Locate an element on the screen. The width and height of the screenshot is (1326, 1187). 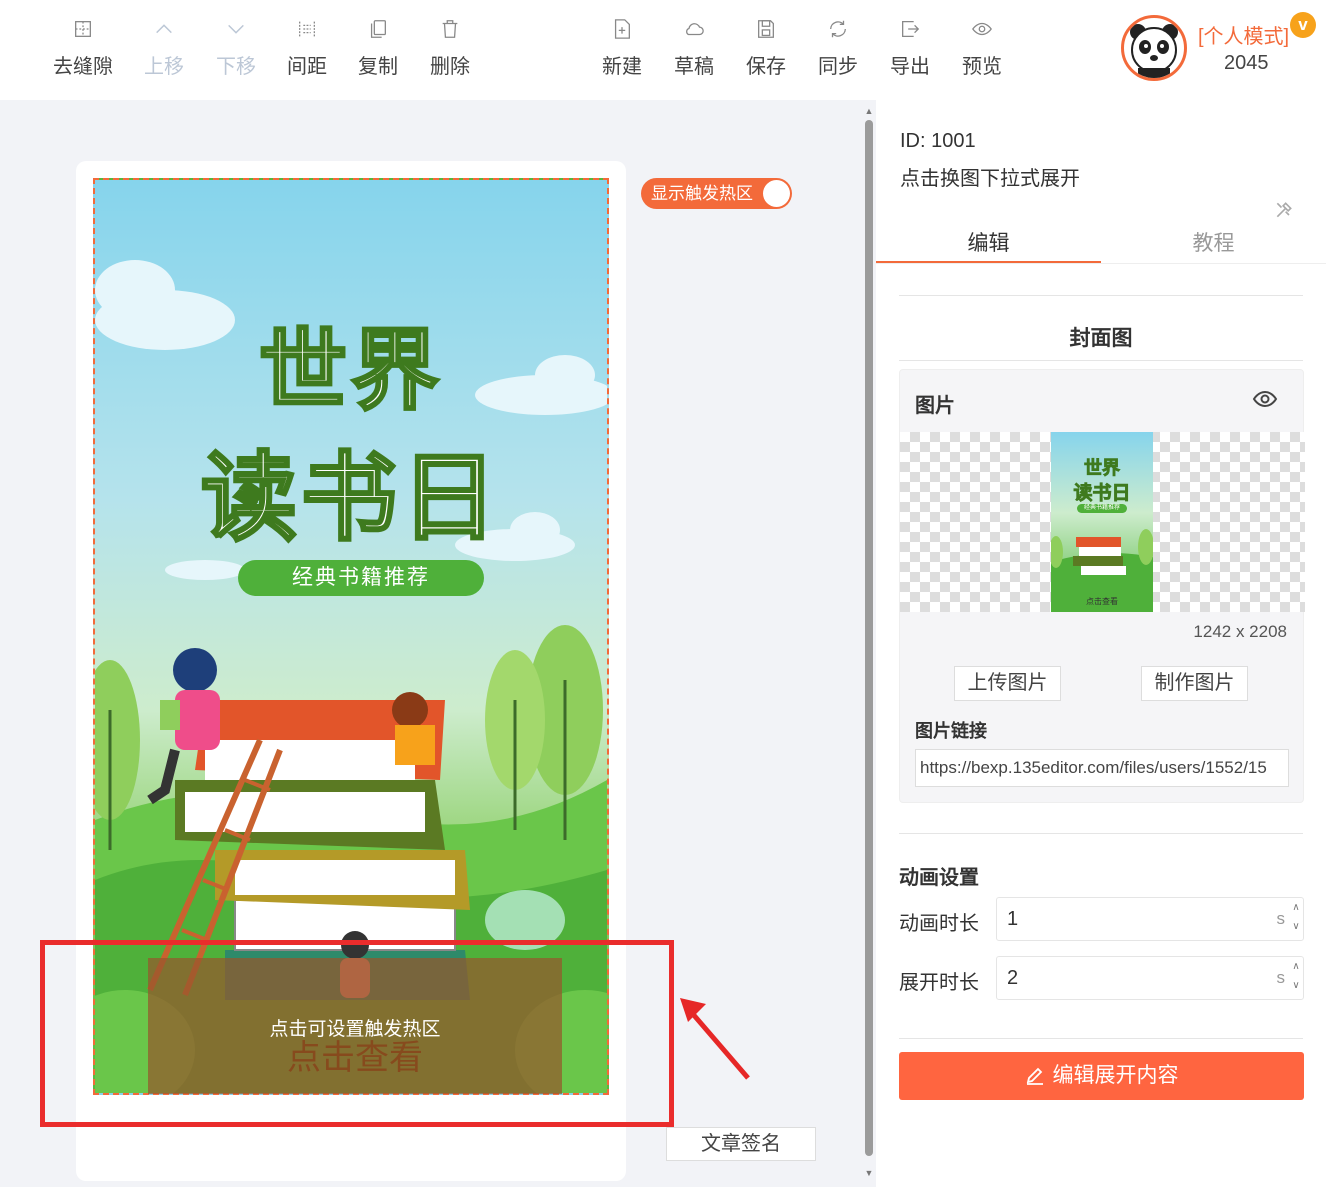
remove-gap-button: 去缝隙 is located at coordinates (83, 48).